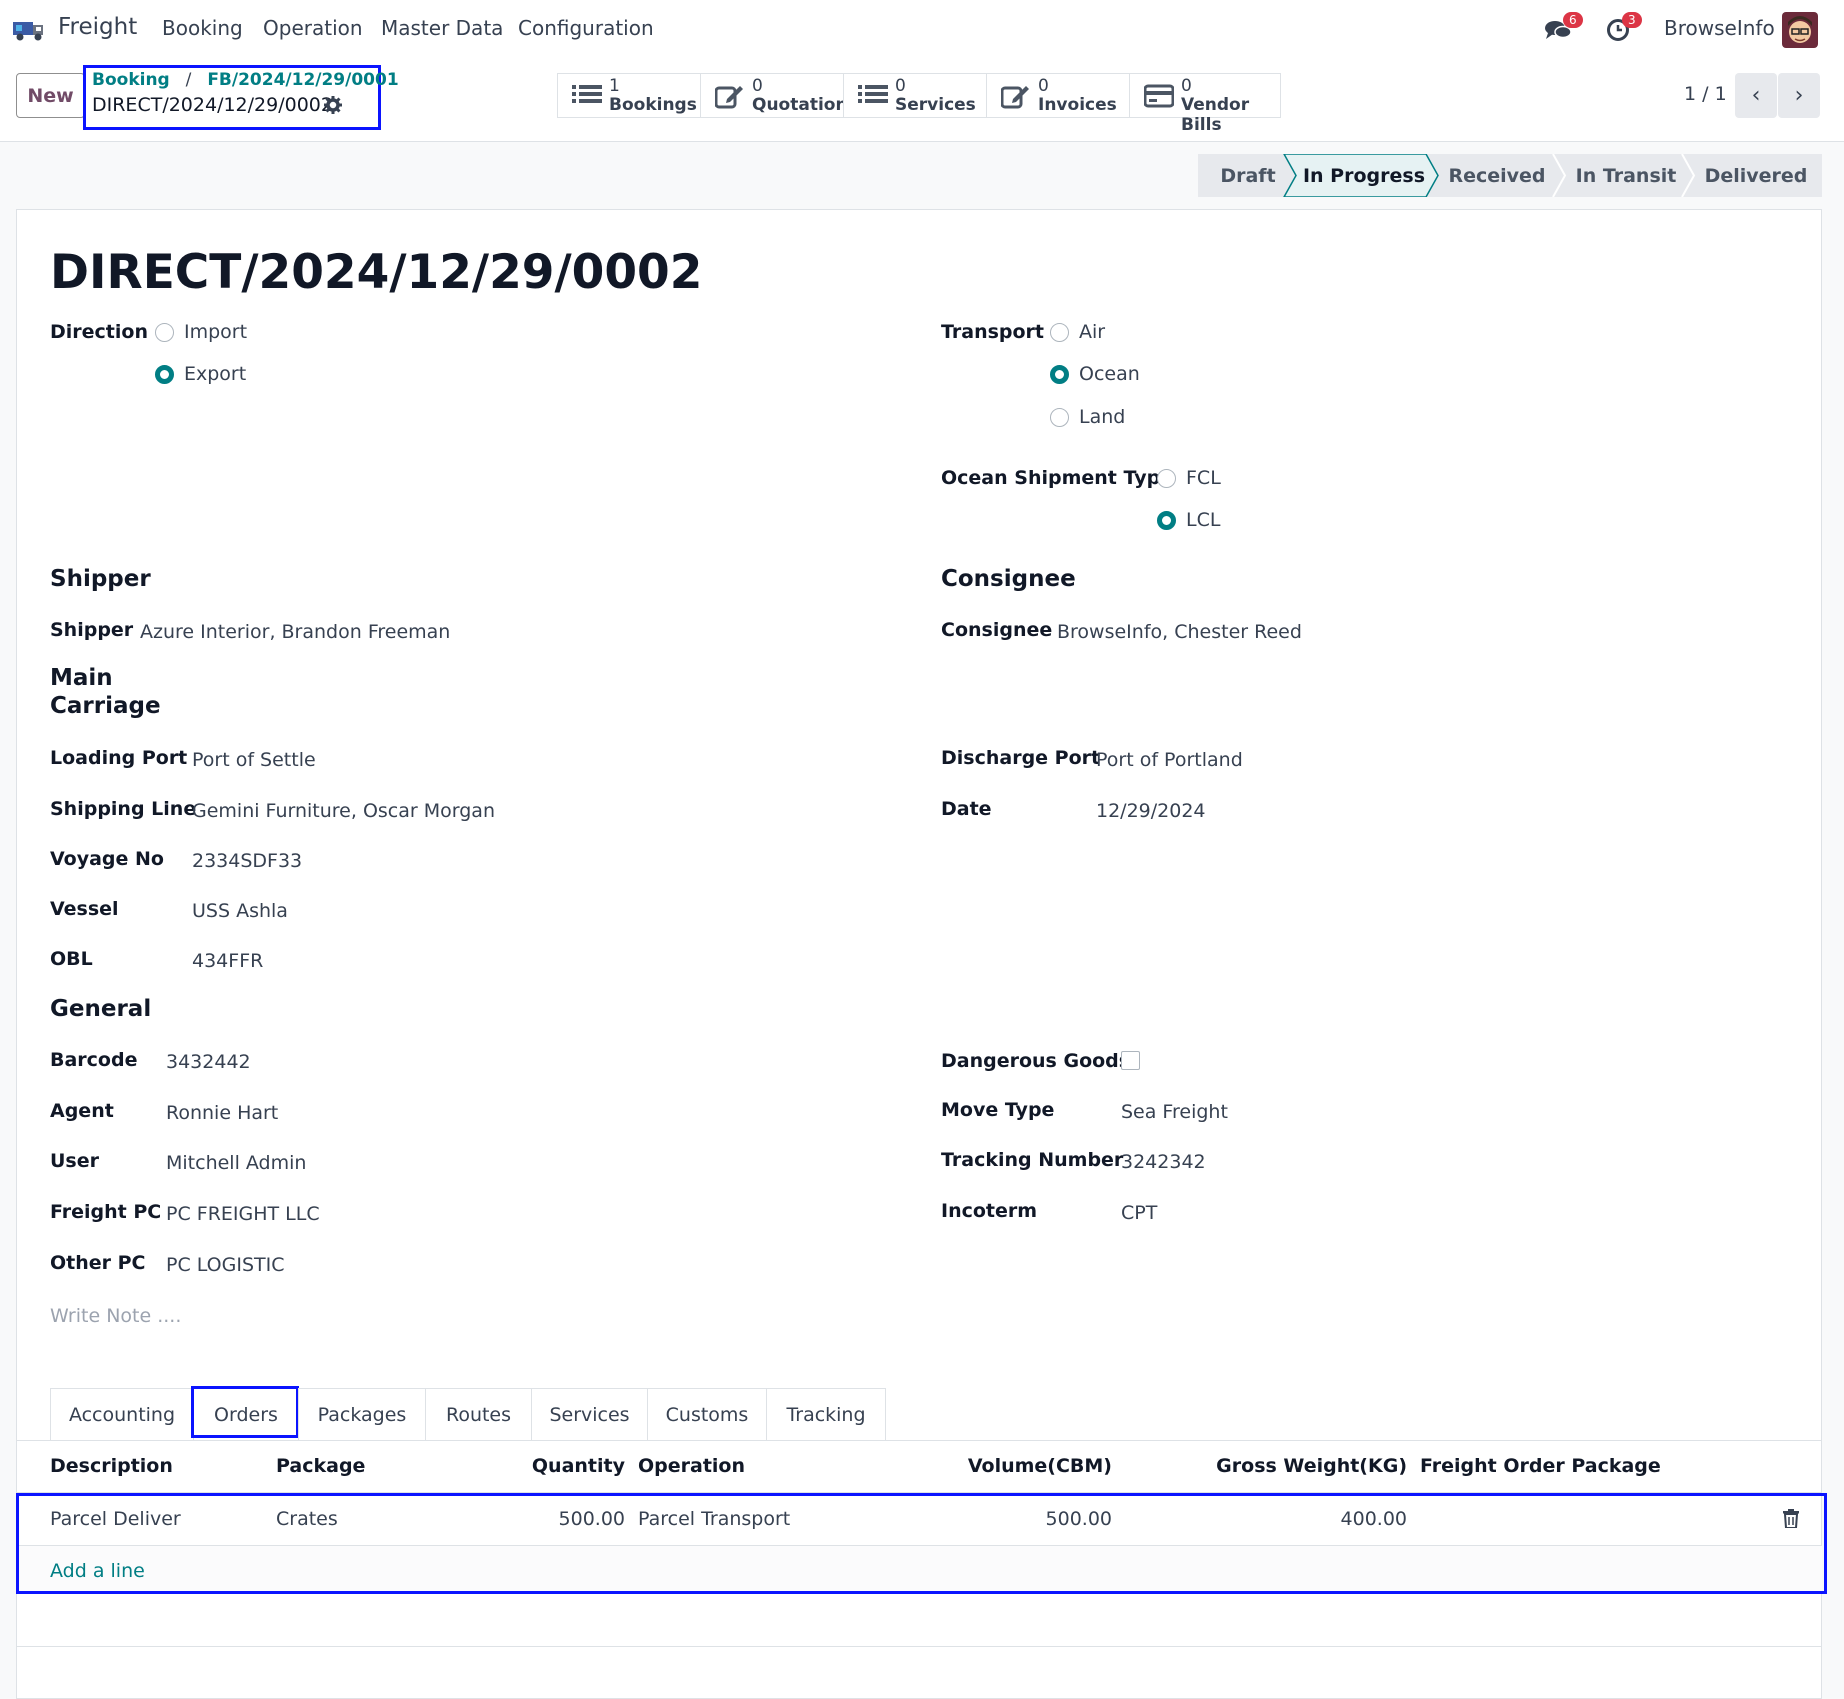 Image resolution: width=1844 pixels, height=1699 pixels. What do you see at coordinates (343, 811) in the screenshot?
I see `shipping-line-field: Gemini Furniture, Oscar Morgan` at bounding box center [343, 811].